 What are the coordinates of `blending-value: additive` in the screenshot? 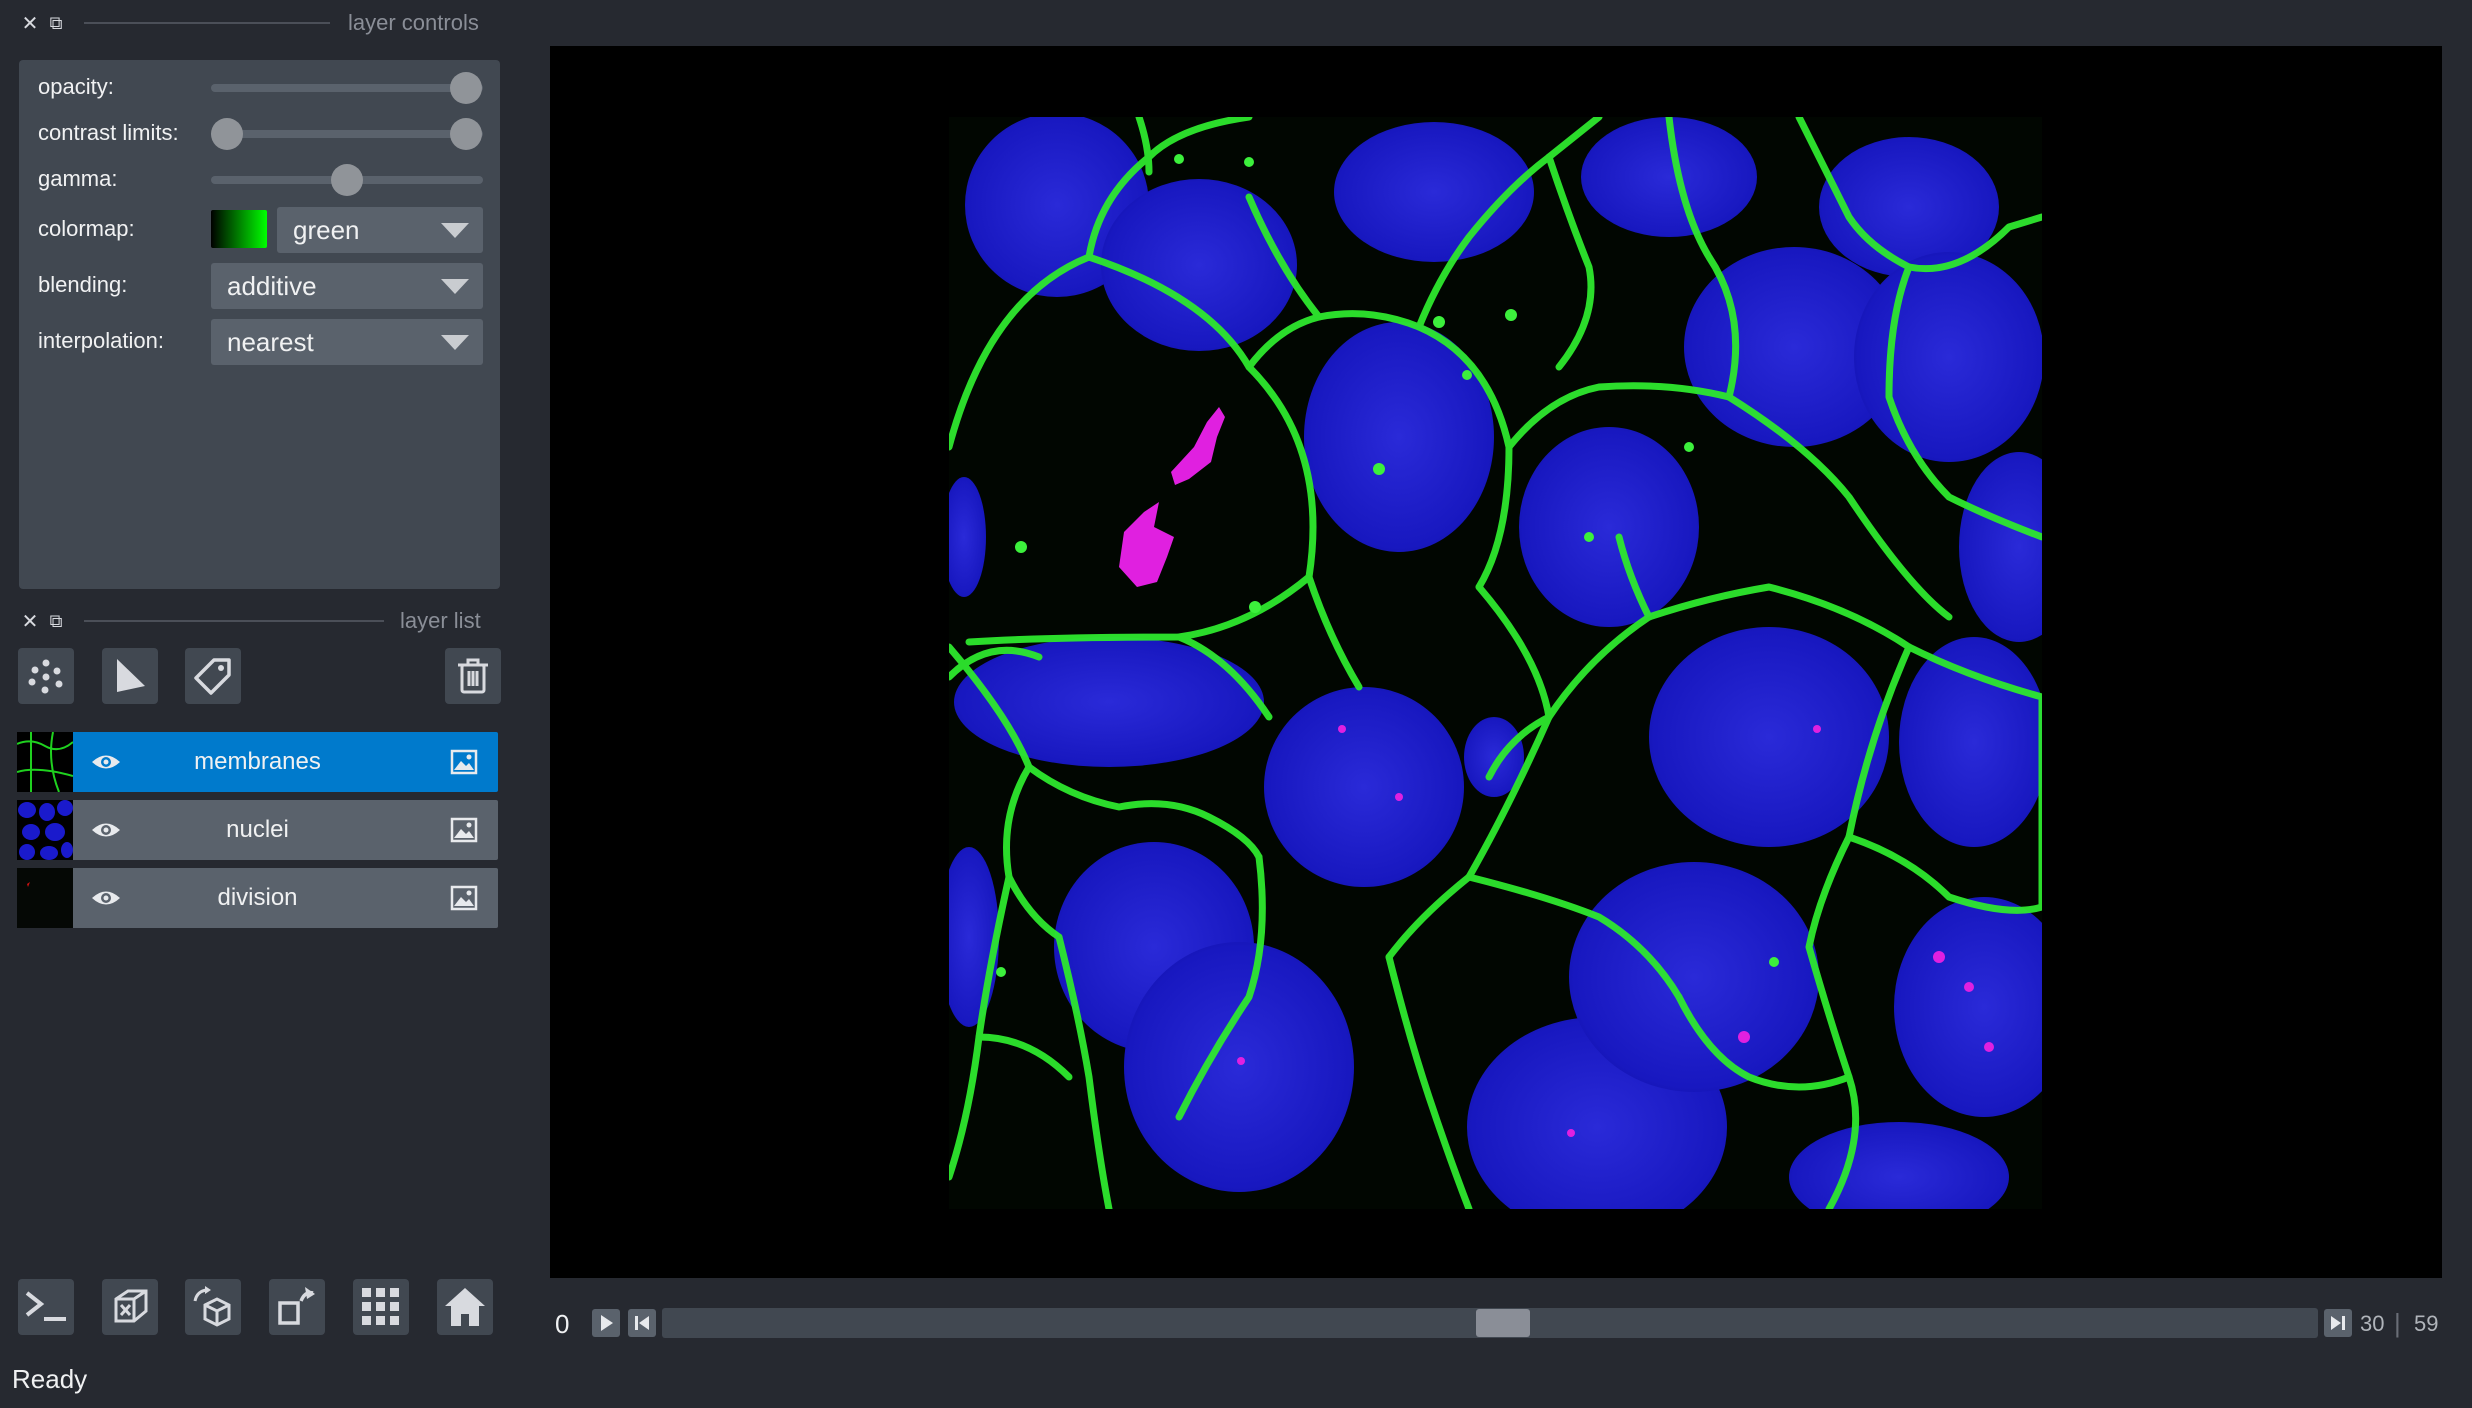 It's located at (272, 285).